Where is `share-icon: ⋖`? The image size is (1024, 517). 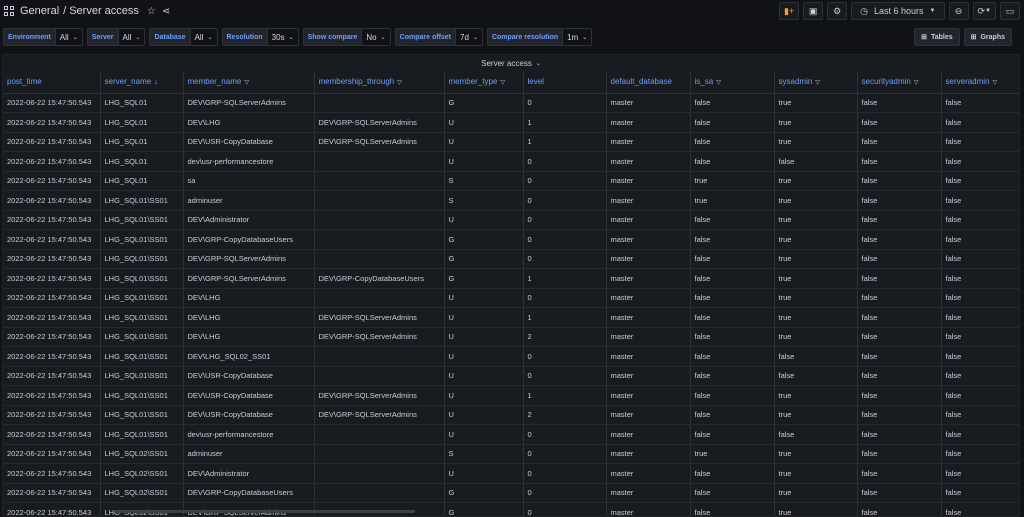 share-icon: ⋖ is located at coordinates (166, 11).